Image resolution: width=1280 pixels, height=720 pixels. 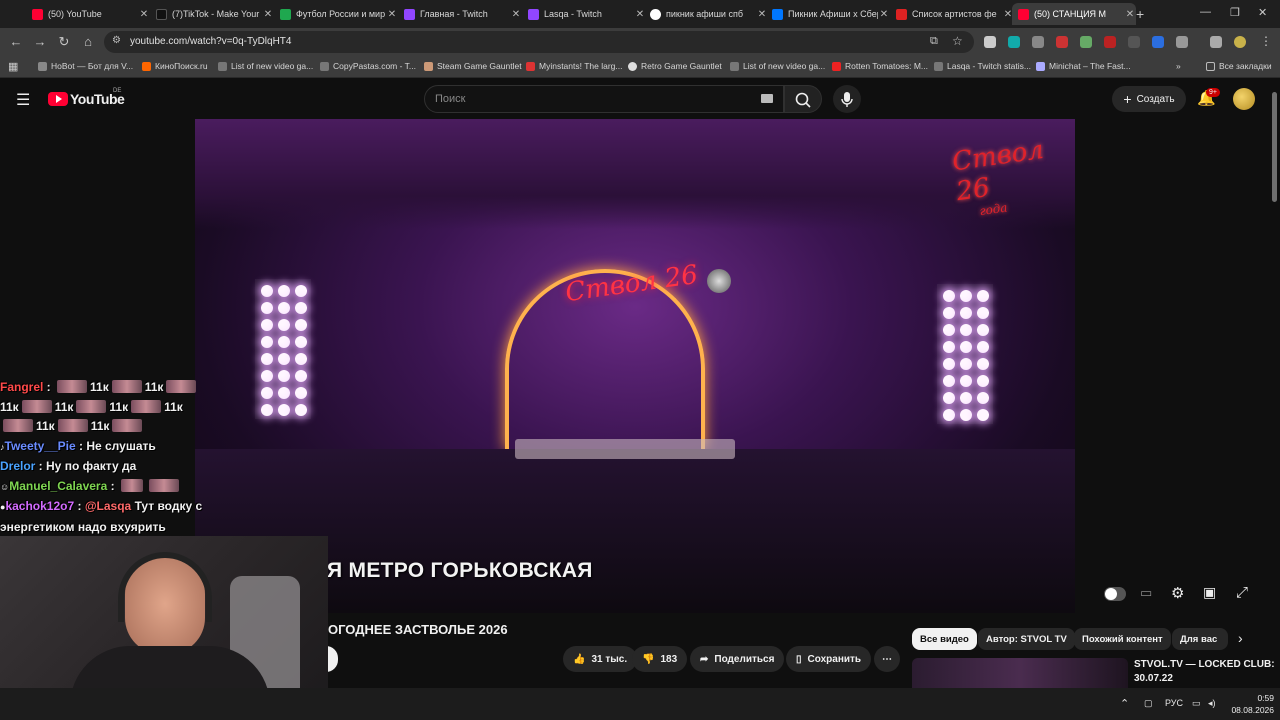 I want to click on browser-tab: Футбол России и мир ✕, so click(x=336, y=14).